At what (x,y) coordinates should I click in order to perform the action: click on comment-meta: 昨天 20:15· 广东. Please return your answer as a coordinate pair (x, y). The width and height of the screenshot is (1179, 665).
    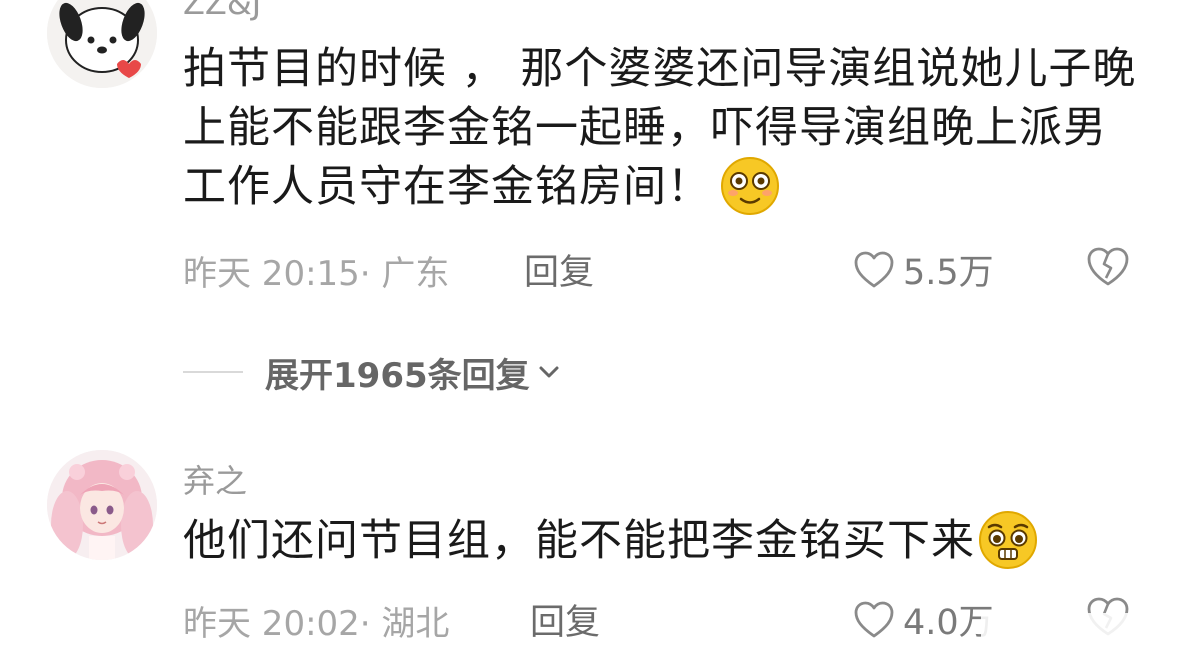
    Looking at the image, I should click on (316, 270).